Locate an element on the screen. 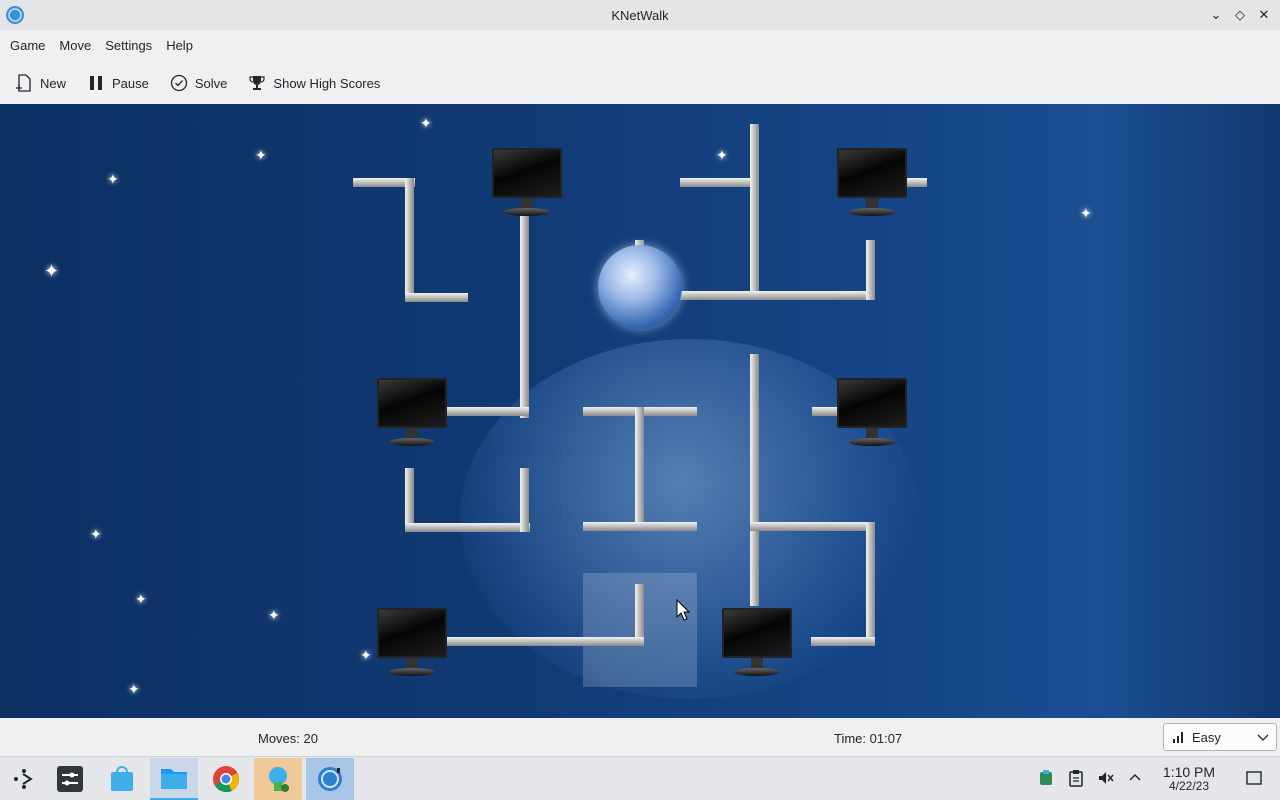 The image size is (1280, 800). mouse-cursor-icon is located at coordinates (683, 610).